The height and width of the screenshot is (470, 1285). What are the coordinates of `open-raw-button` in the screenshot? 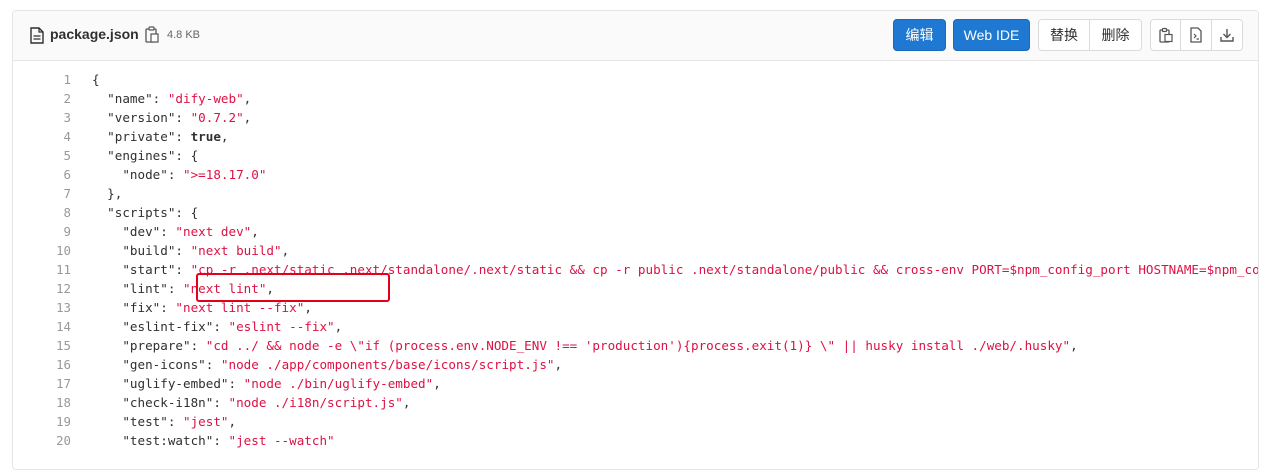 It's located at (1196, 35).